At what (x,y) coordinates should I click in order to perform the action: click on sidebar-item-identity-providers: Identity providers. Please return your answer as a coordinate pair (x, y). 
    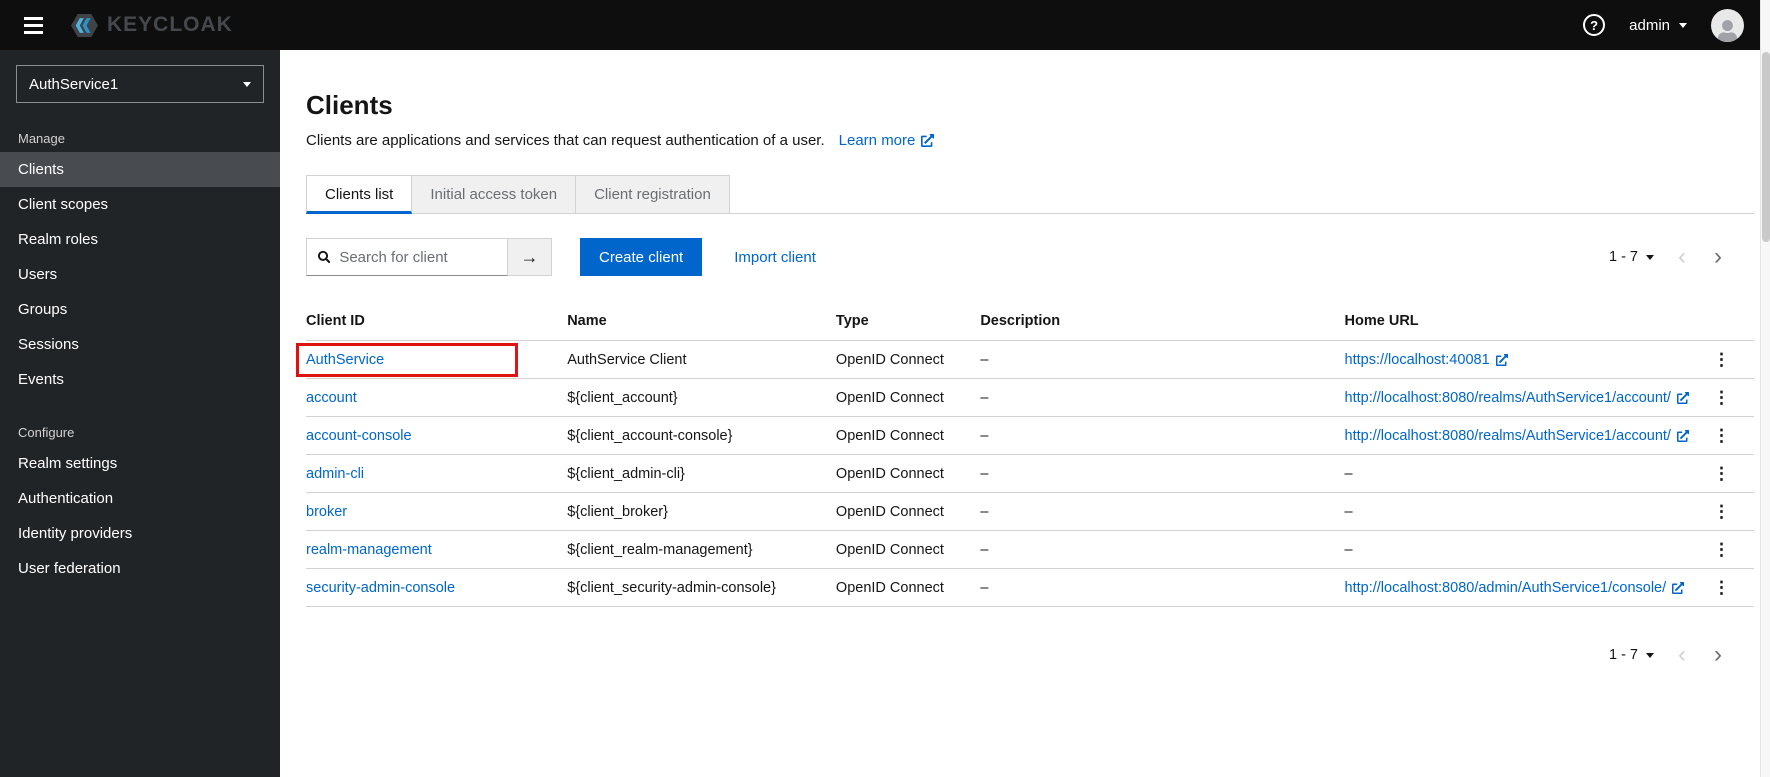
    Looking at the image, I should click on (140, 533).